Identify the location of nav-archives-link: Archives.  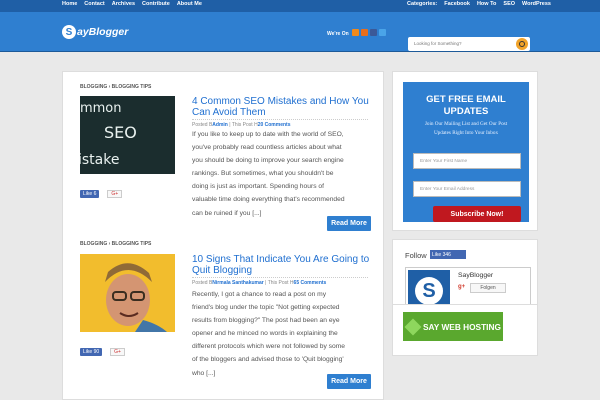
(123, 4).